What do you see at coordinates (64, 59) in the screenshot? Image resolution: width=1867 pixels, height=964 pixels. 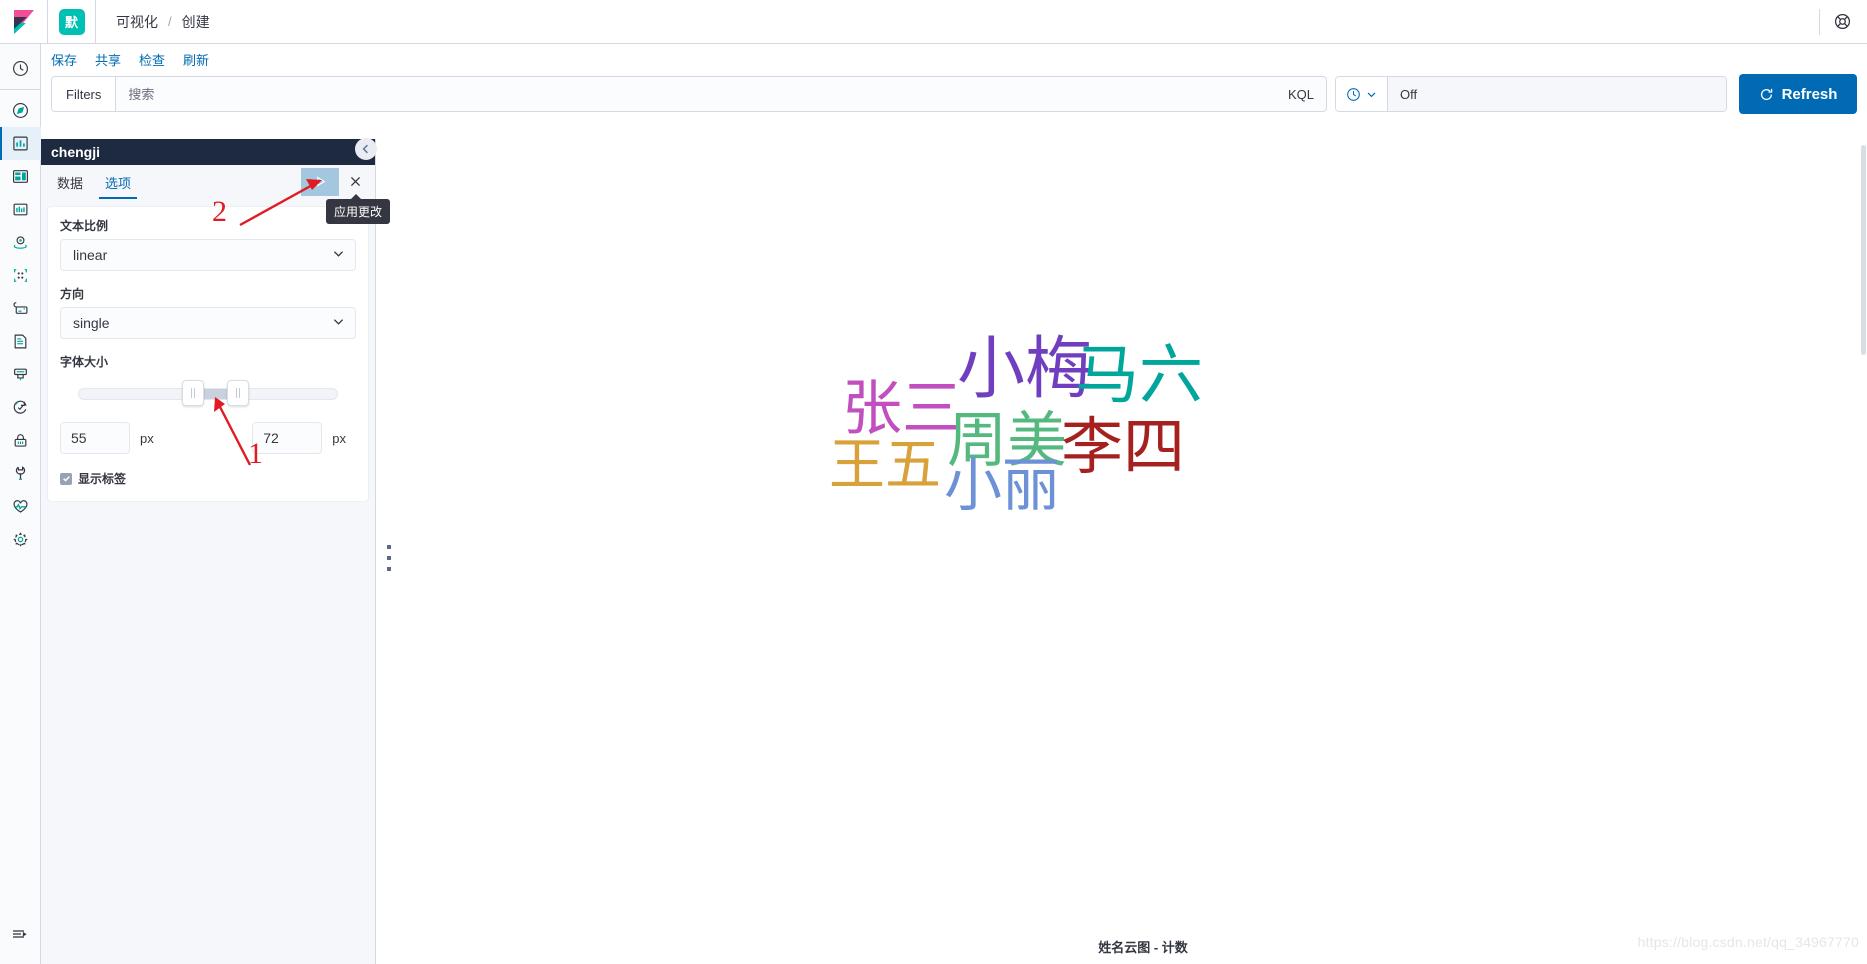 I see `save-button: 保存` at bounding box center [64, 59].